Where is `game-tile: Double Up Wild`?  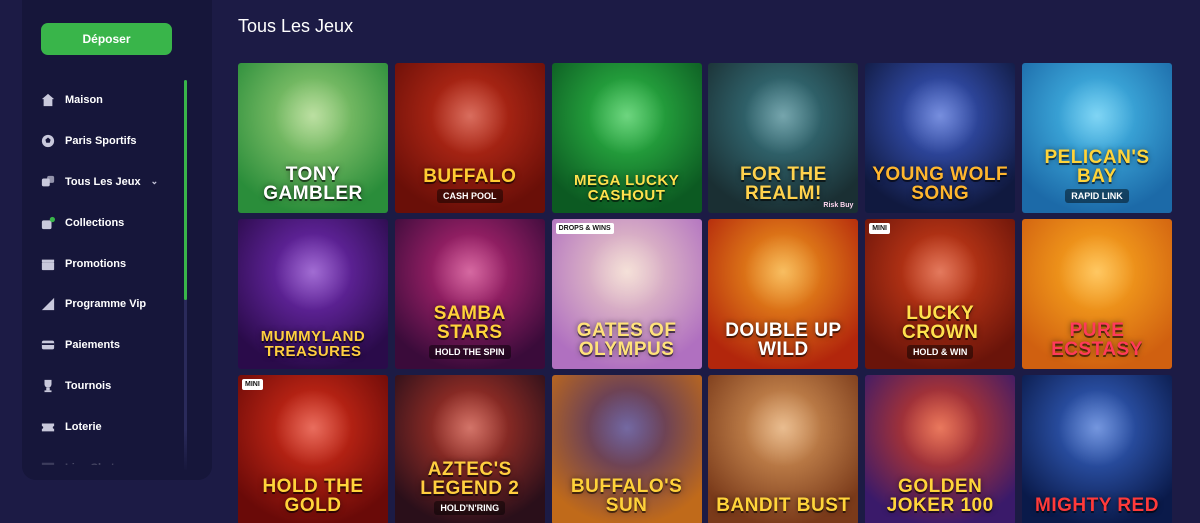
game-tile: Double Up Wild is located at coordinates (783, 294).